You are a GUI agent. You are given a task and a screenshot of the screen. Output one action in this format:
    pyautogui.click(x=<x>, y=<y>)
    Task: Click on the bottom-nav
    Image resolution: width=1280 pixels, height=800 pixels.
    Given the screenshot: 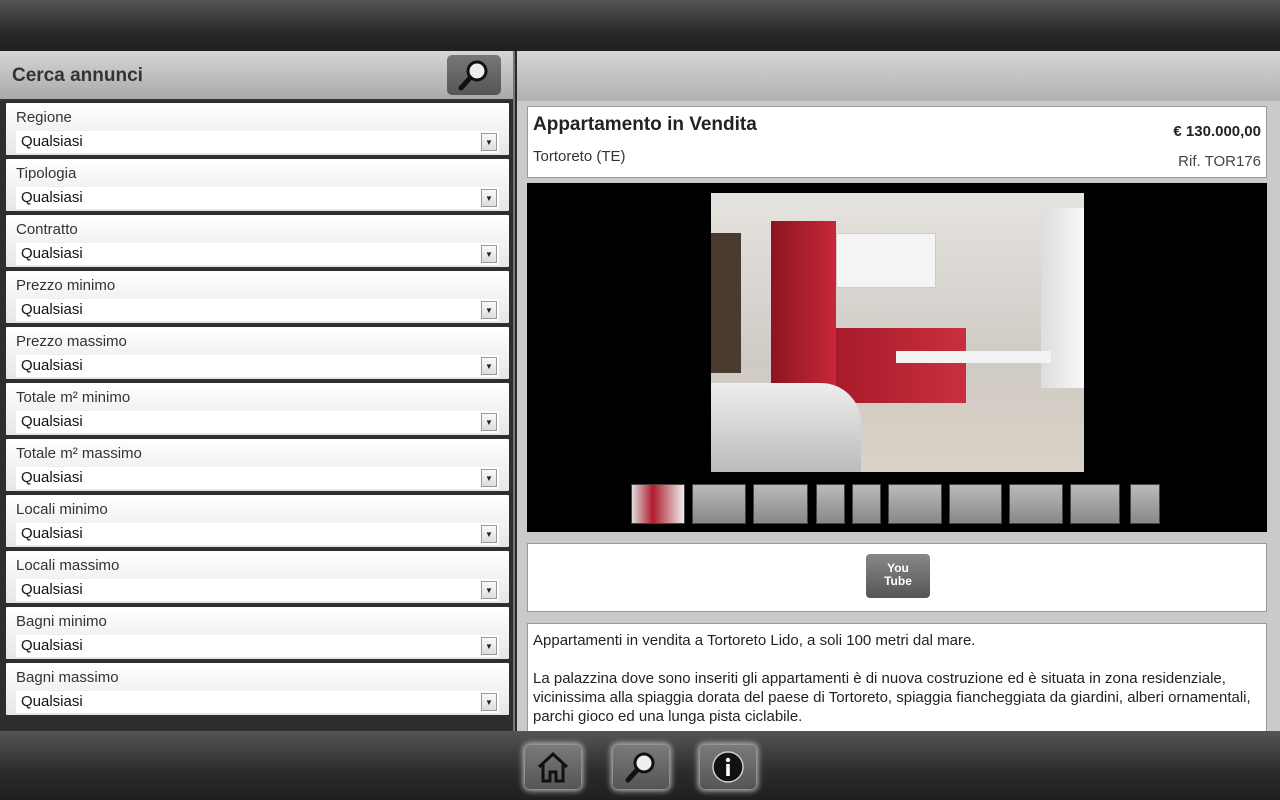 What is the action you would take?
    pyautogui.click(x=640, y=765)
    